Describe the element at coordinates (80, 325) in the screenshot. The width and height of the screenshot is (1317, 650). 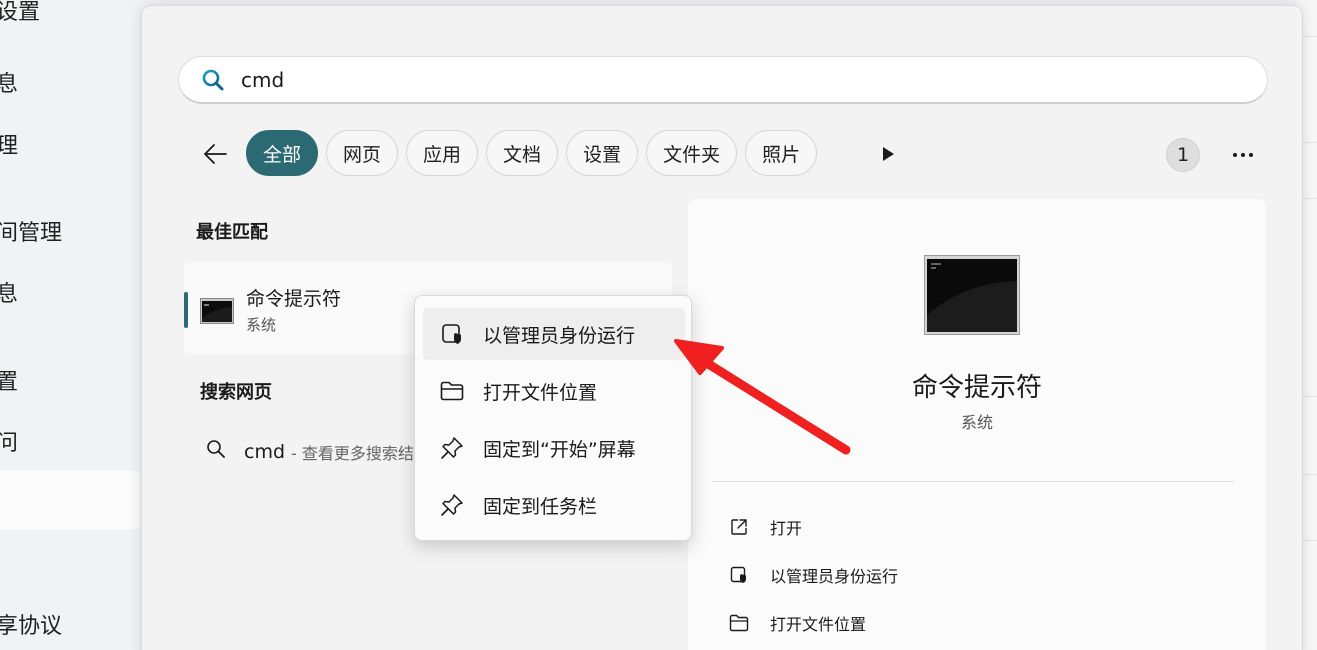
I see `background-settings-window: 设置 息 理 间管理 息 置 问 享协议` at that location.